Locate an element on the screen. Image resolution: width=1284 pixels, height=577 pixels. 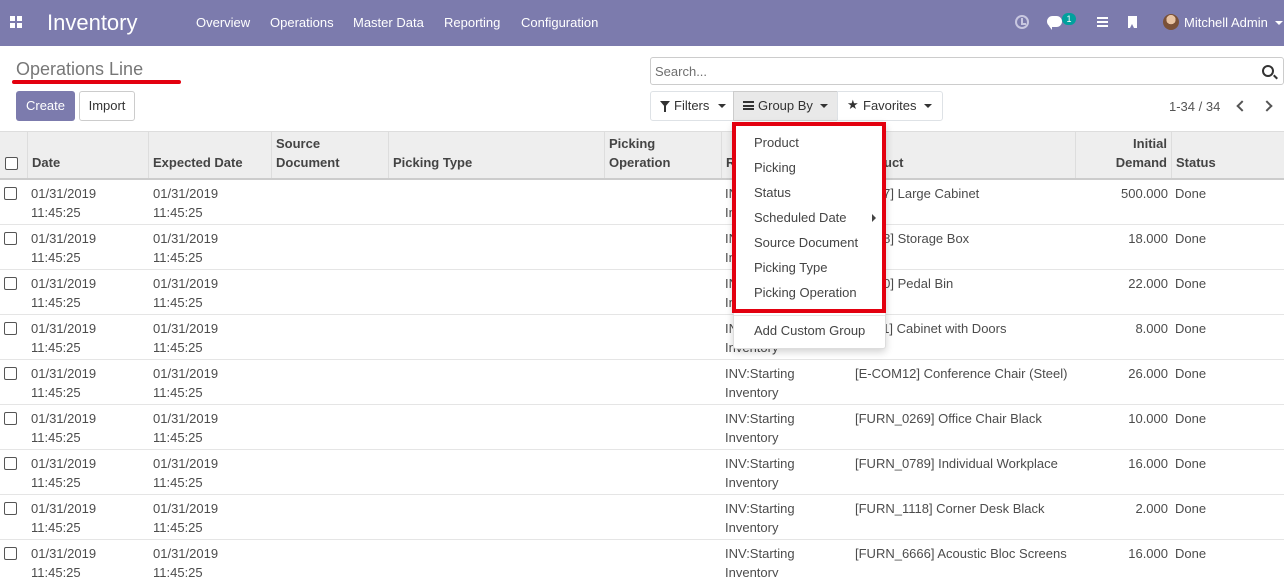
menu-operations: Operations is located at coordinates (302, 22).